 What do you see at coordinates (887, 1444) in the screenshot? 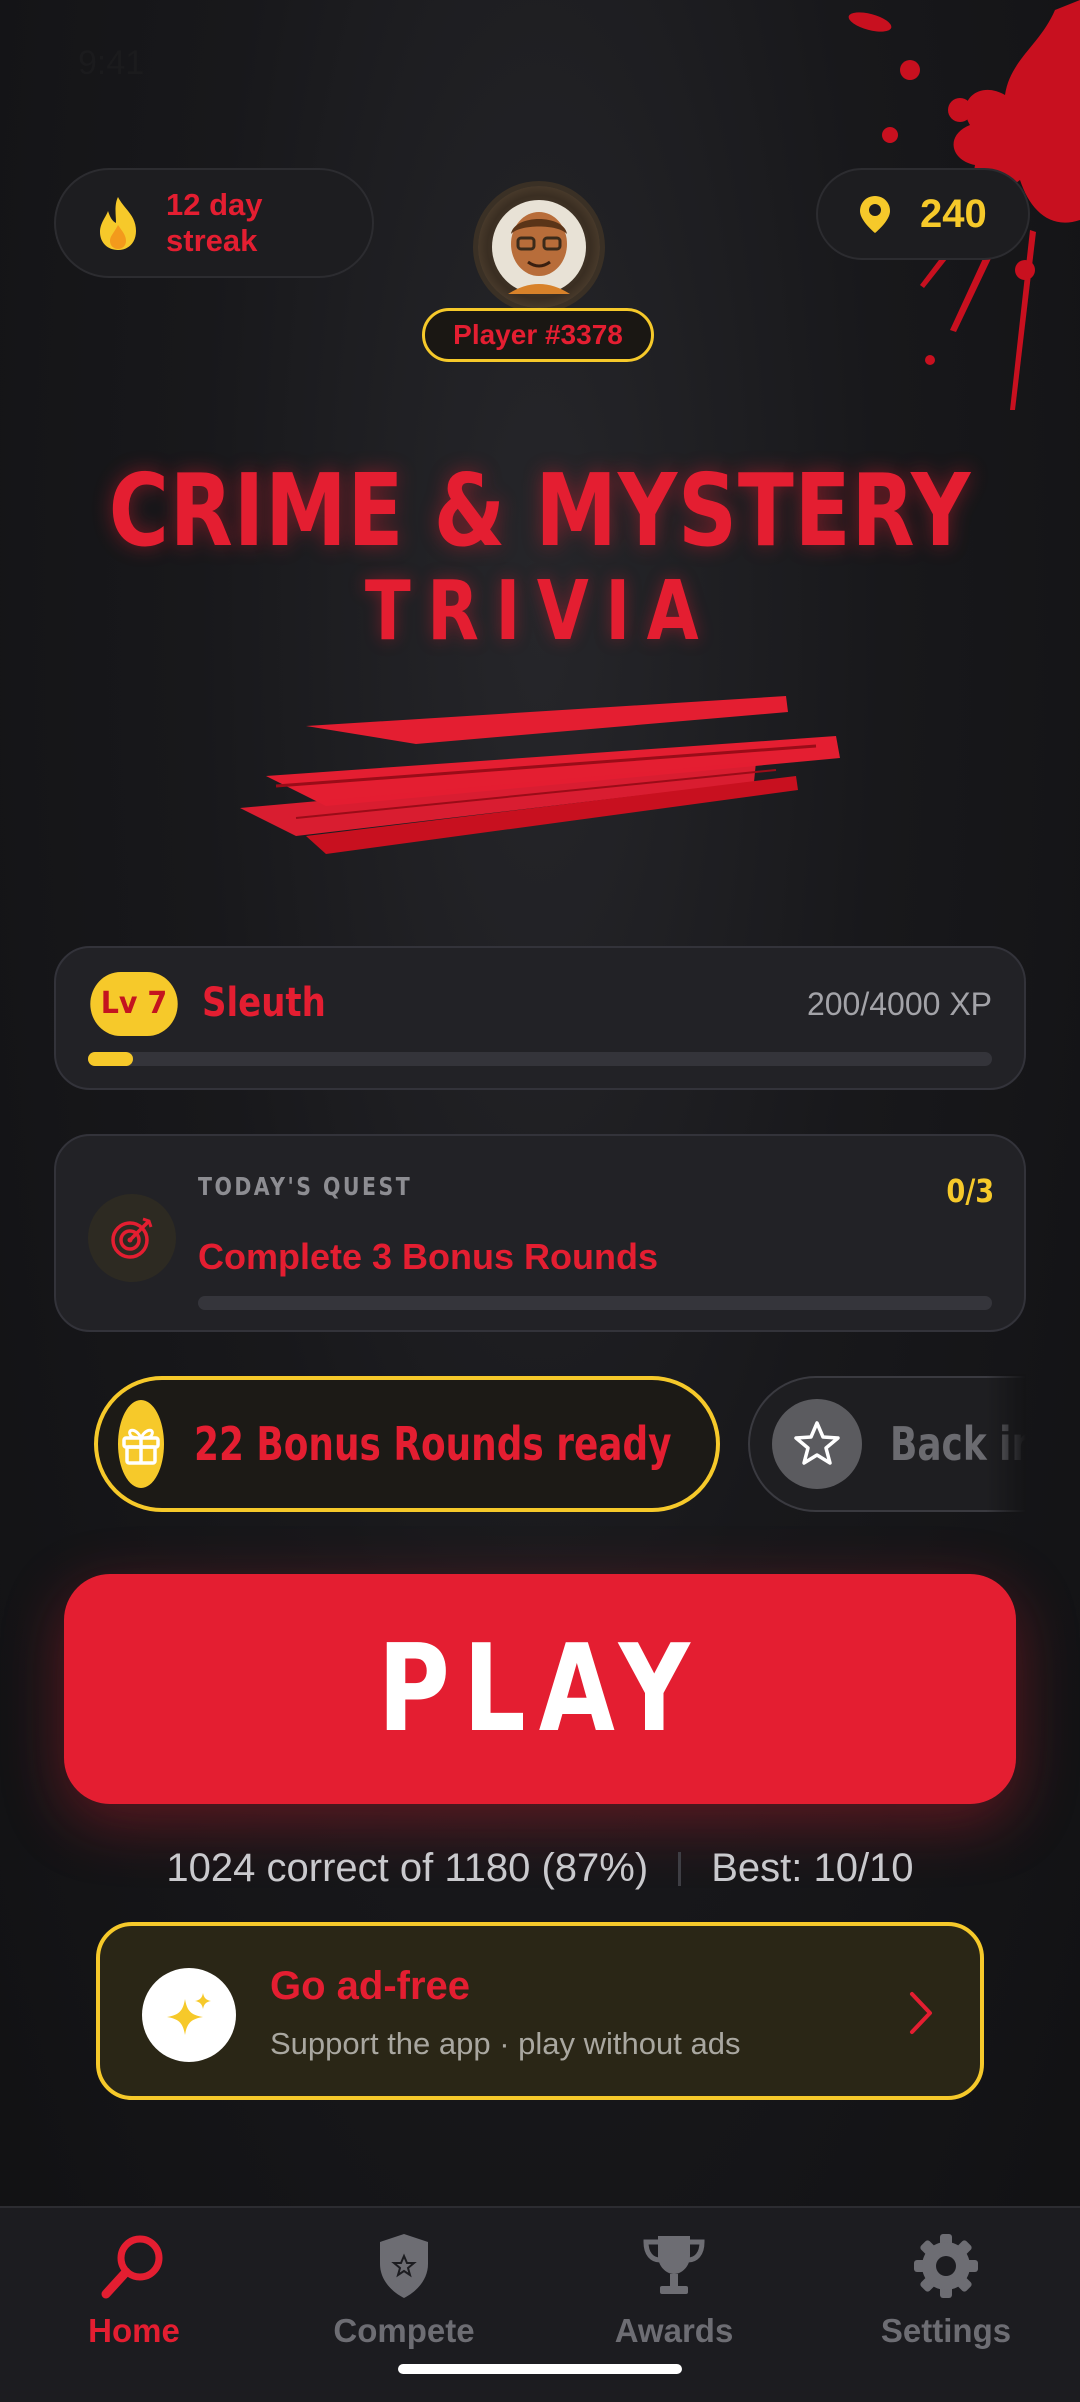
I see `back-in-chip: Back in` at bounding box center [887, 1444].